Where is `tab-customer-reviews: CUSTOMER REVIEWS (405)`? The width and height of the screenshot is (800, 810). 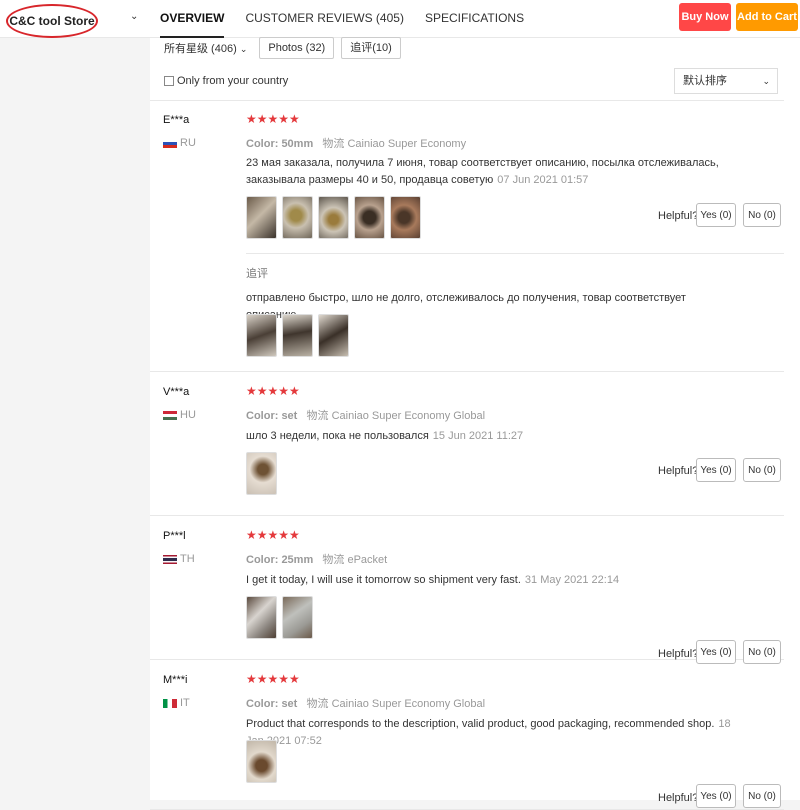 tab-customer-reviews: CUSTOMER REVIEWS (405) is located at coordinates (324, 19).